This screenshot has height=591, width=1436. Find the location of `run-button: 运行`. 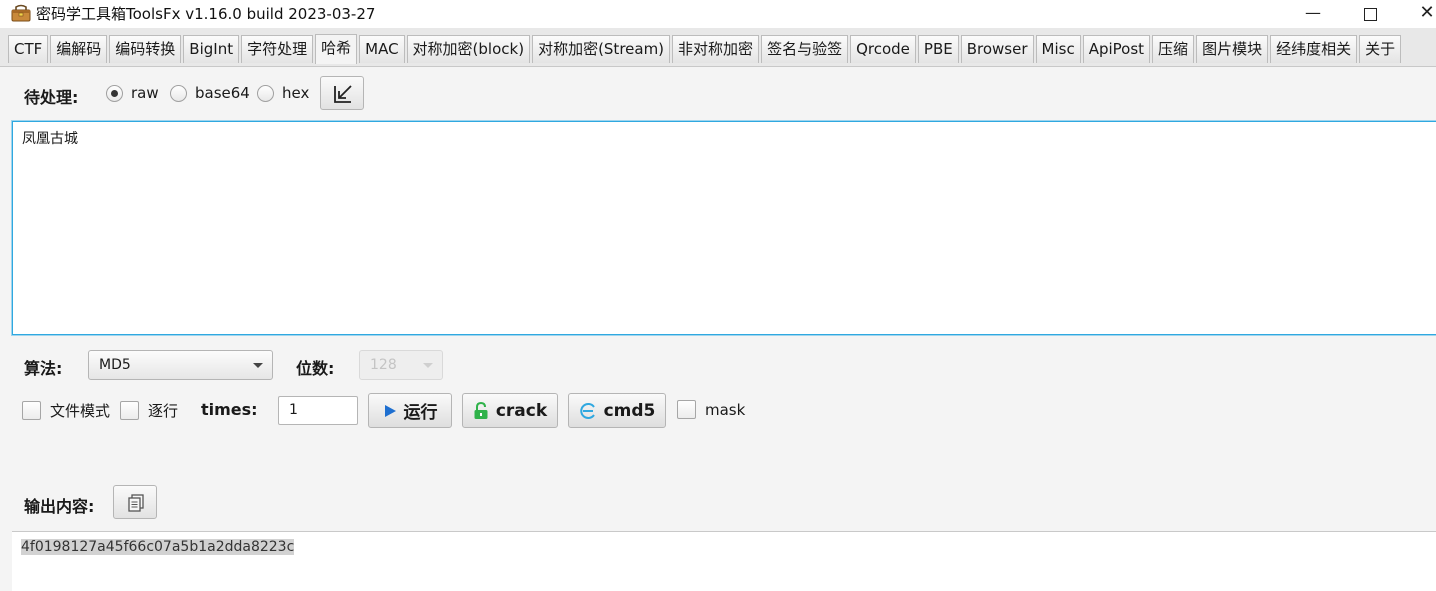

run-button: 运行 is located at coordinates (410, 410).